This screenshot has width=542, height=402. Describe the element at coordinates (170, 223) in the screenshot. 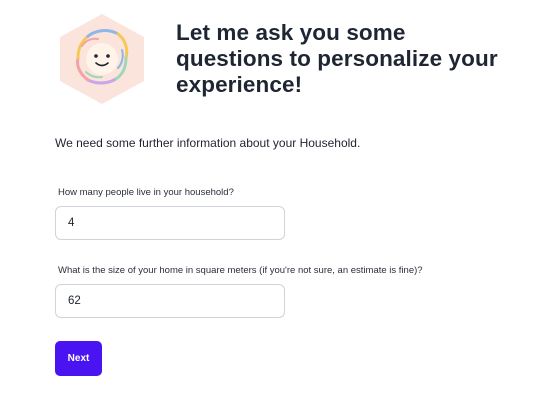

I see `people-count-input` at that location.